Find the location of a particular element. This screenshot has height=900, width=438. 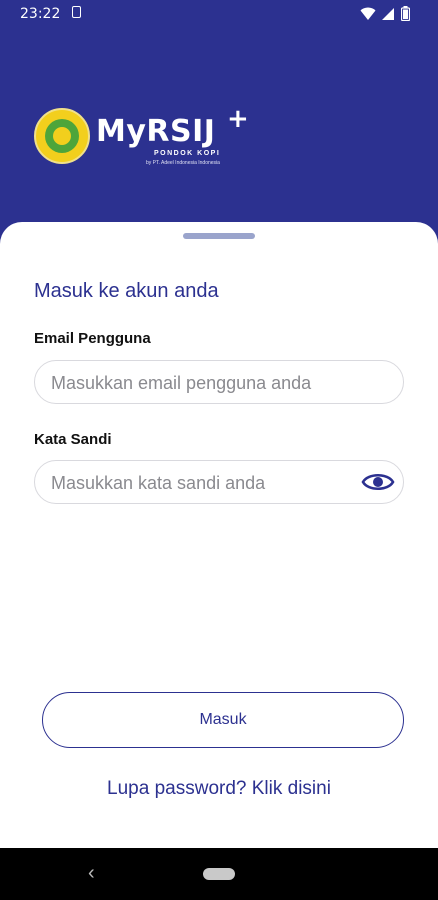

email-input is located at coordinates (201, 383).